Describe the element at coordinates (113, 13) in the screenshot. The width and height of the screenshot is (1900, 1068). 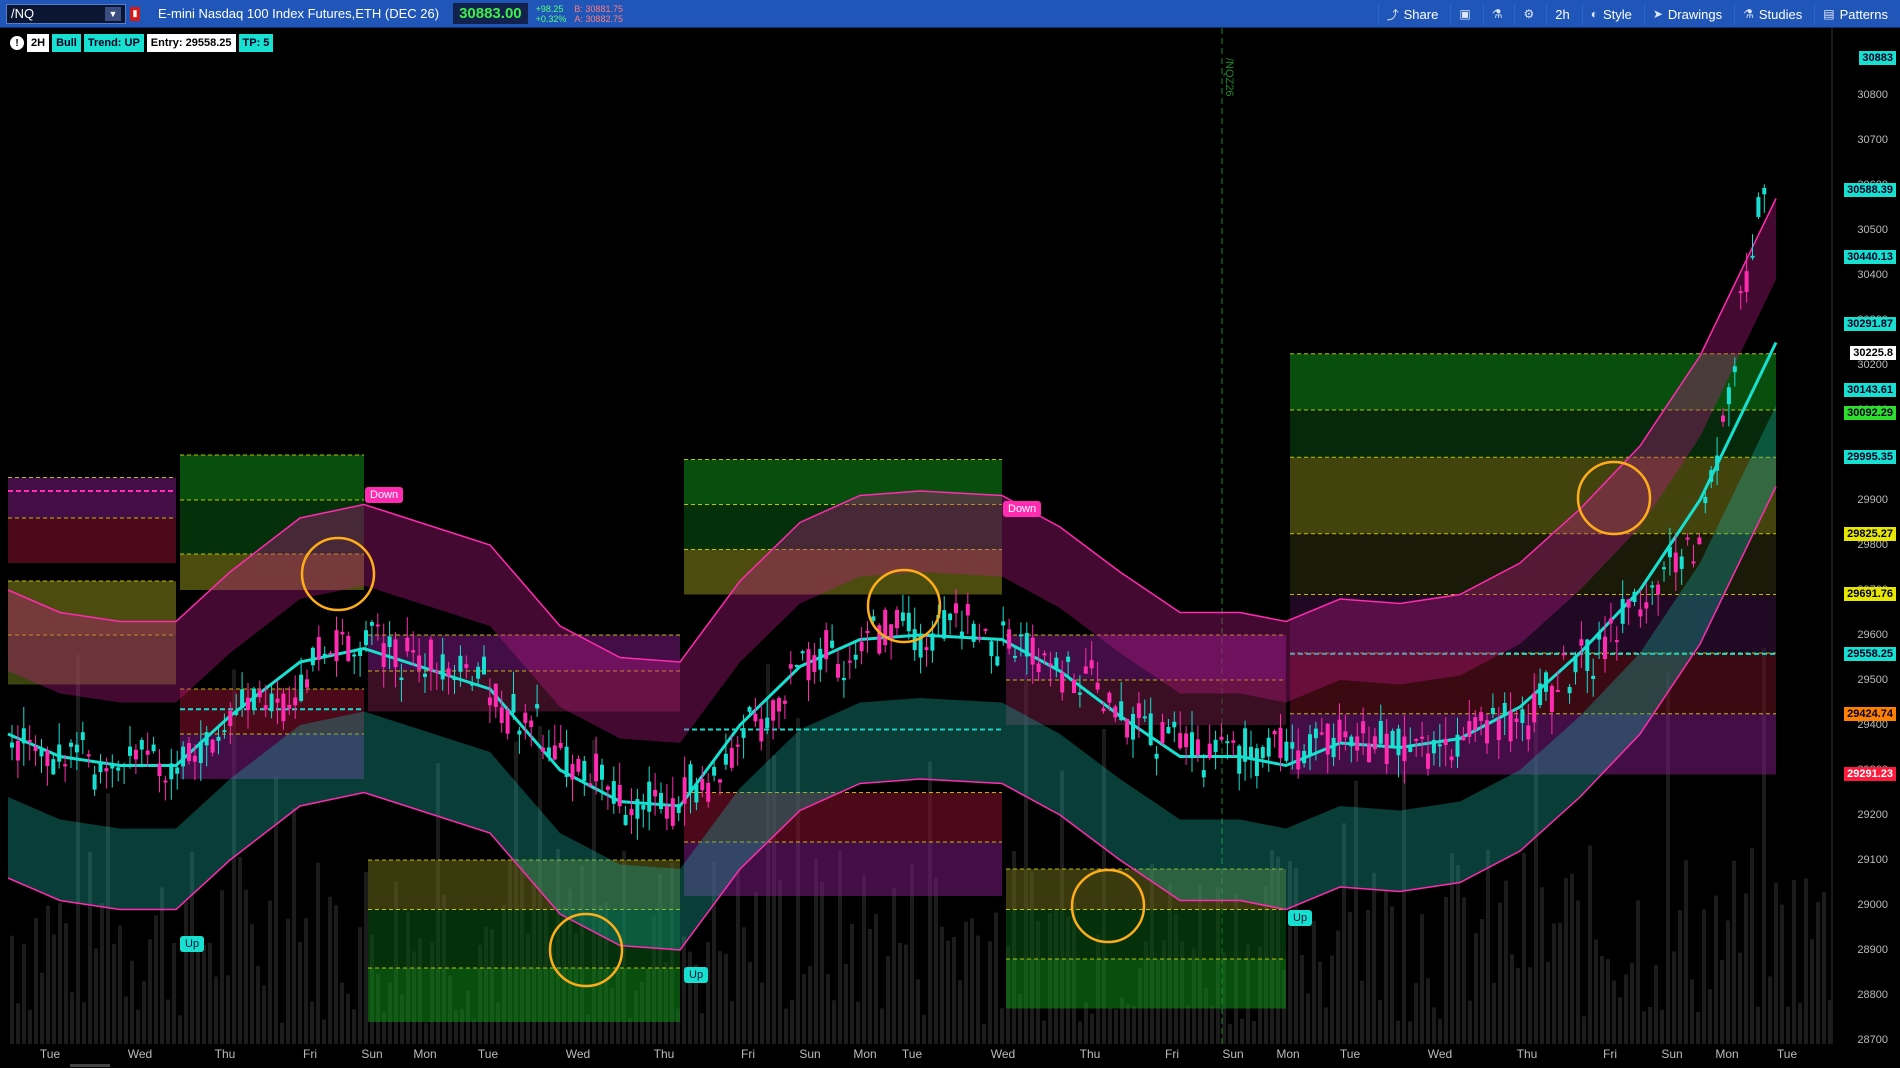
I see `chevron-down-icon: ▼` at that location.